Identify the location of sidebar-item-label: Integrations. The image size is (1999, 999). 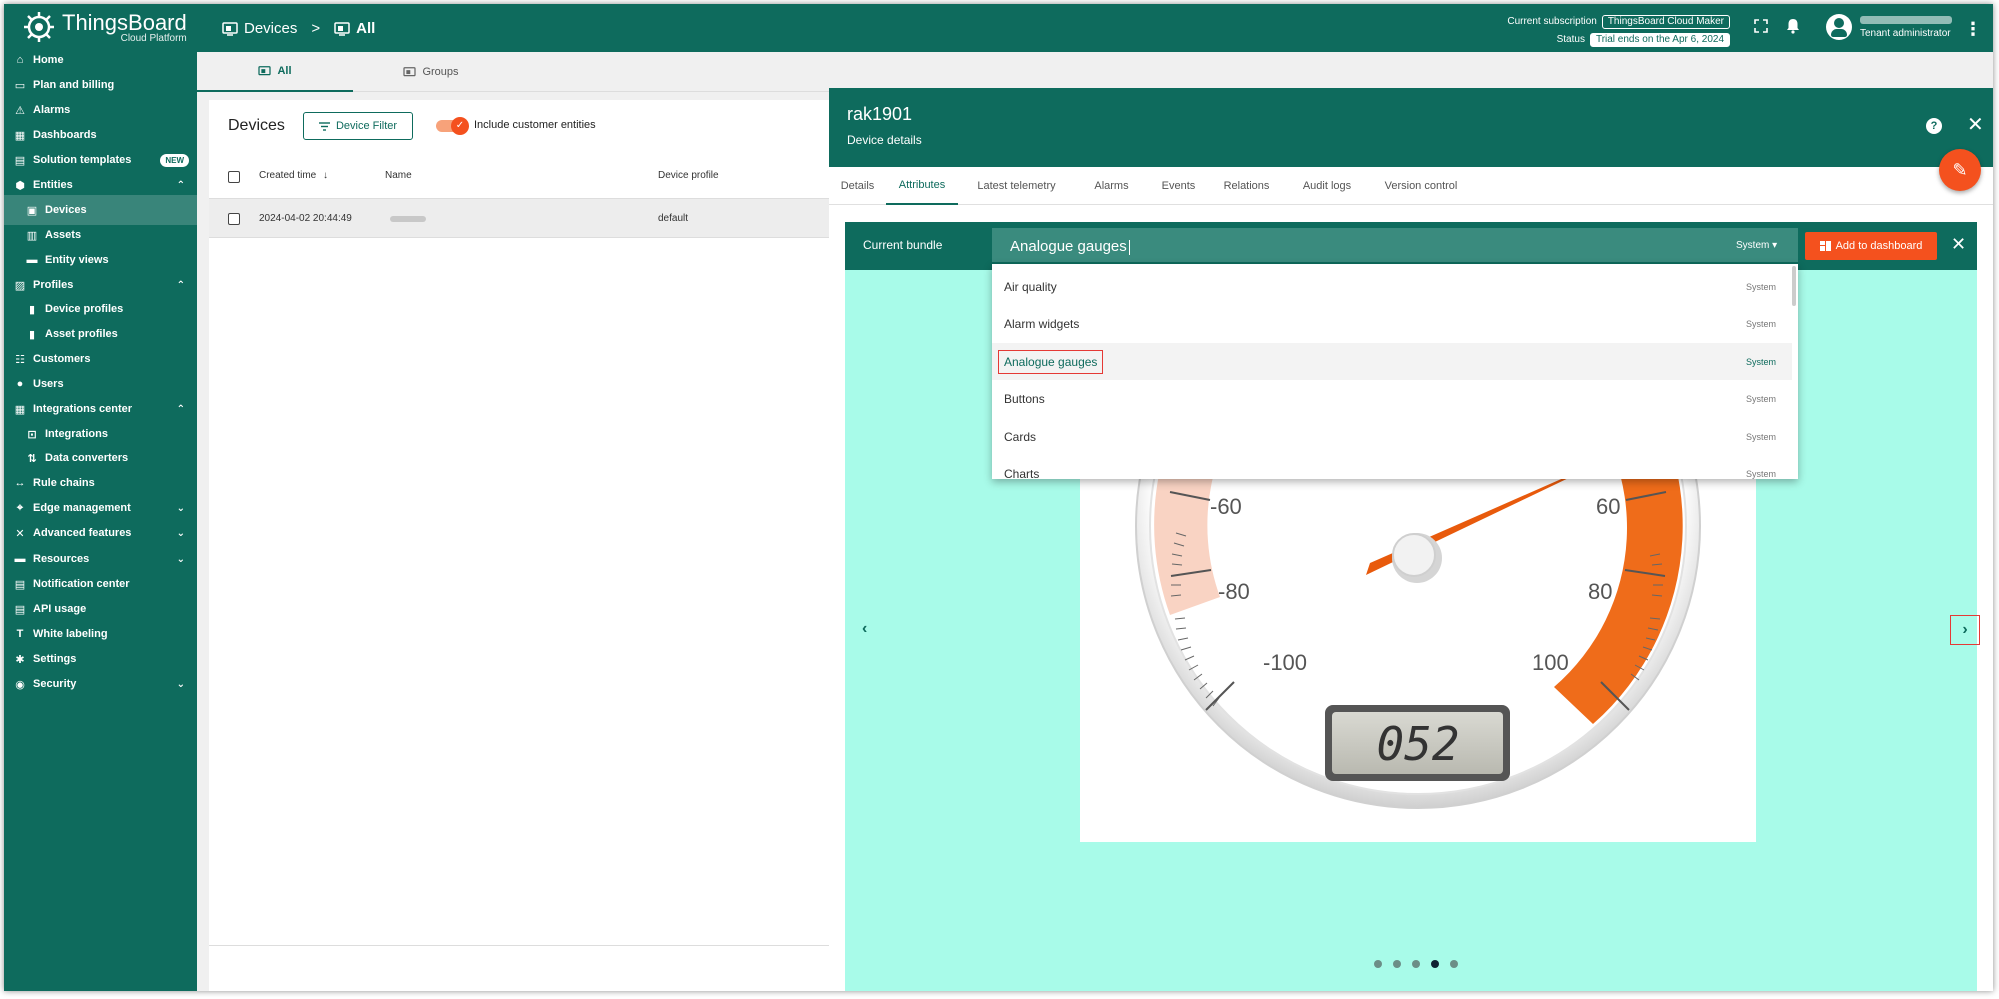
(76, 434).